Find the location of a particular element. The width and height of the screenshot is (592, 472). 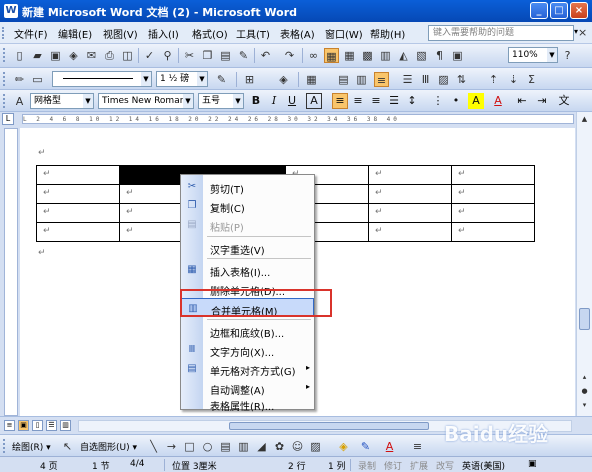

font-select: Times New Roman ▼ is located at coordinates (146, 101).